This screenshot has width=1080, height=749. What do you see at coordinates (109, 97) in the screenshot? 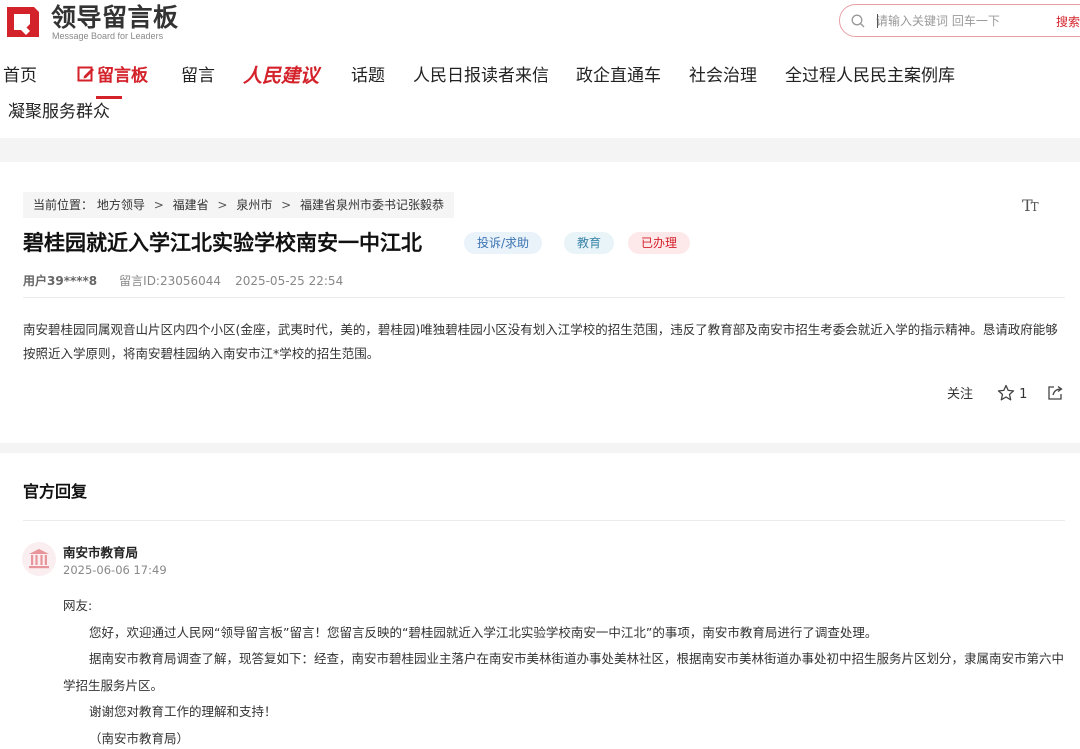
I see `nav-active-underline` at bounding box center [109, 97].